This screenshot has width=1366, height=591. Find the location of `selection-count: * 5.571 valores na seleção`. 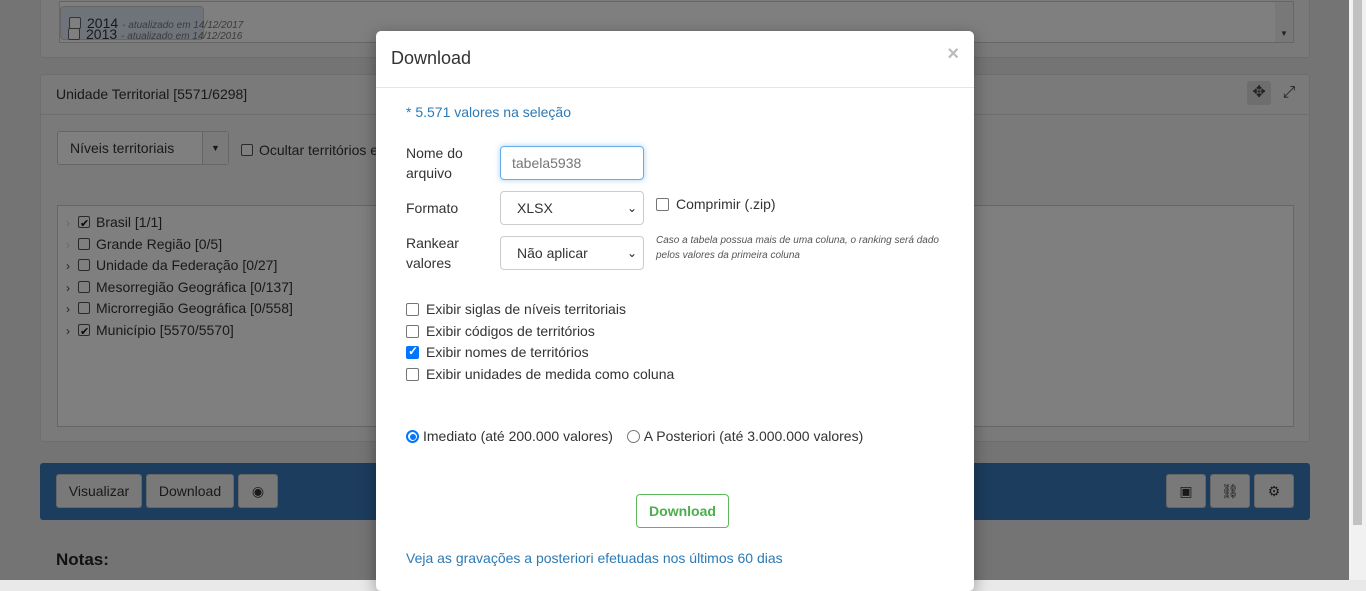

selection-count: * 5.571 valores na seleção is located at coordinates (488, 112).